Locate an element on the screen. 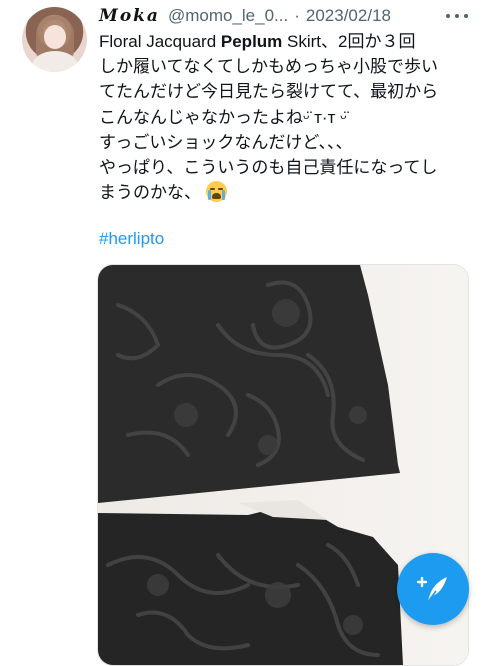 This screenshot has height=666, width=486. avatar-face is located at coordinates (55, 37).